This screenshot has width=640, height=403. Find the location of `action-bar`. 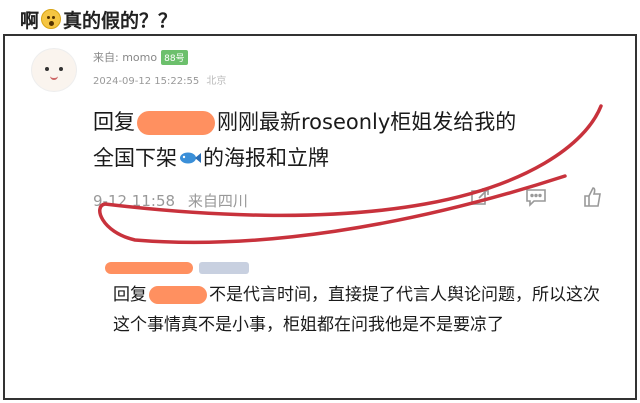

action-bar is located at coordinates (536, 197).